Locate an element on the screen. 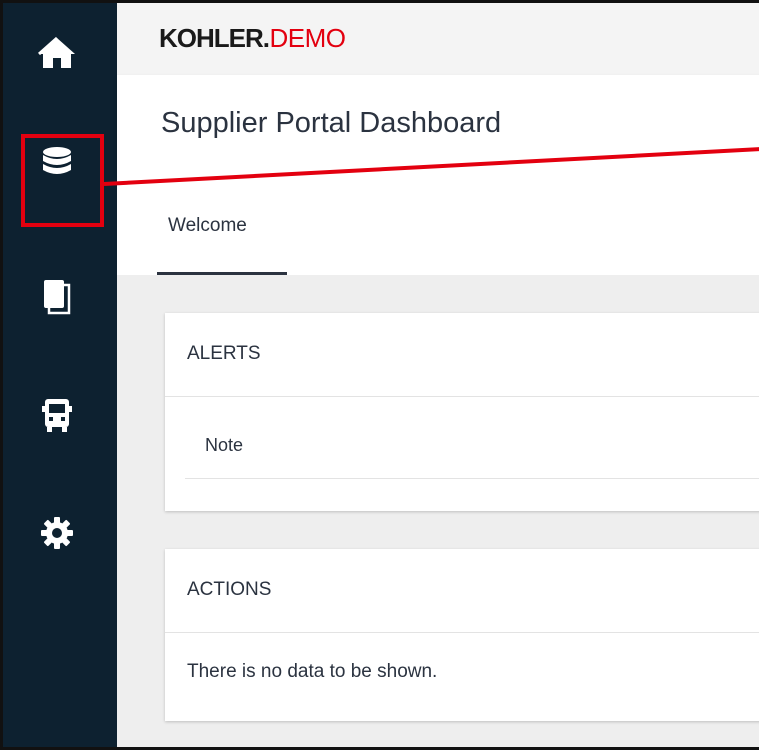 Image resolution: width=759 pixels, height=750 pixels. sidebar-item-shipping is located at coordinates (57, 415).